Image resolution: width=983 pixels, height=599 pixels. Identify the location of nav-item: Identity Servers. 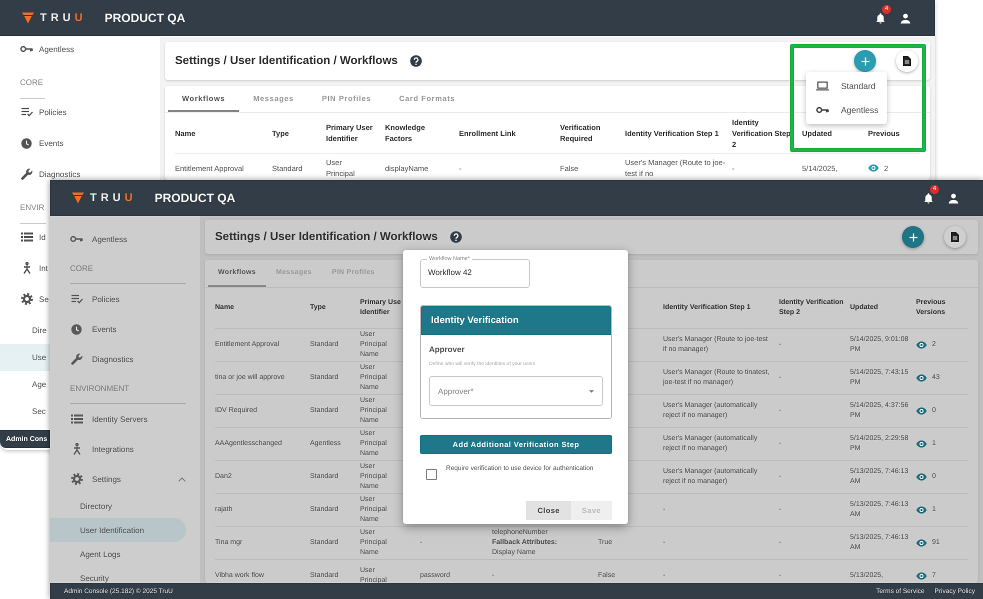
(125, 419).